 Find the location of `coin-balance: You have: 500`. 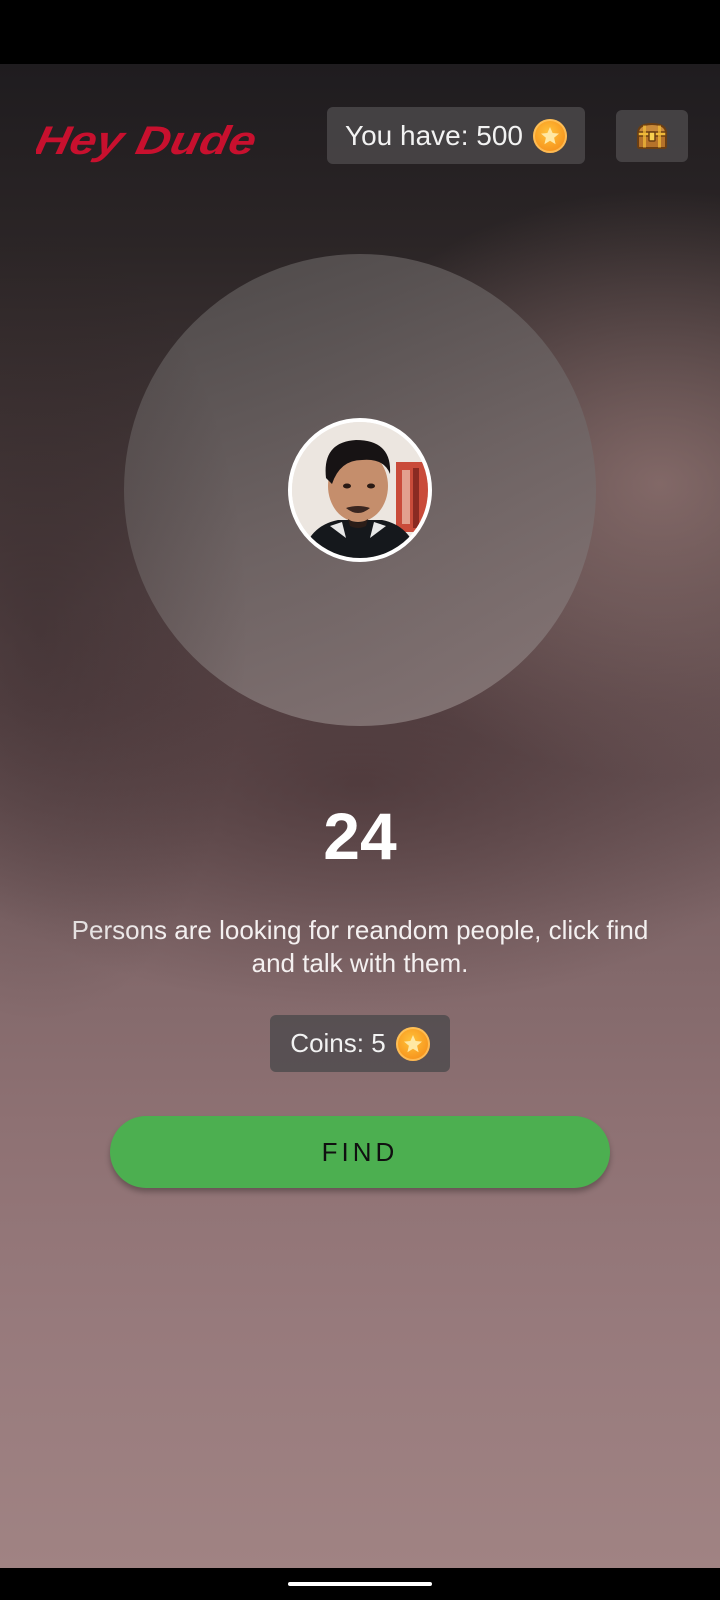

coin-balance: You have: 500 is located at coordinates (456, 135).